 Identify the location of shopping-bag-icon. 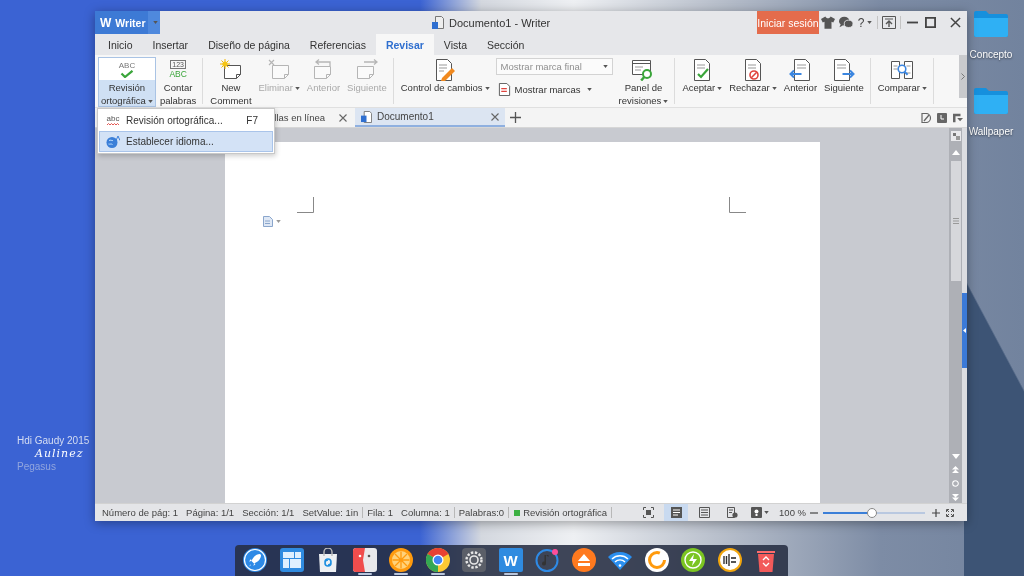
(328, 560).